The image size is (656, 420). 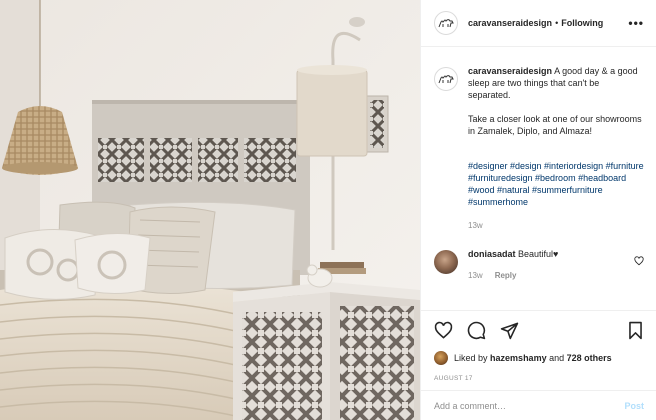 What do you see at coordinates (589, 358) in the screenshot?
I see `likes-others-count: 728 others` at bounding box center [589, 358].